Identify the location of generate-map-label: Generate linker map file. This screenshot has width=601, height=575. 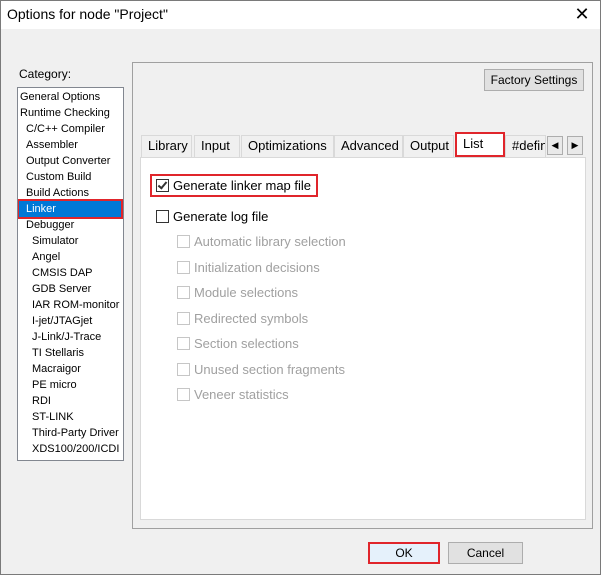
(242, 185).